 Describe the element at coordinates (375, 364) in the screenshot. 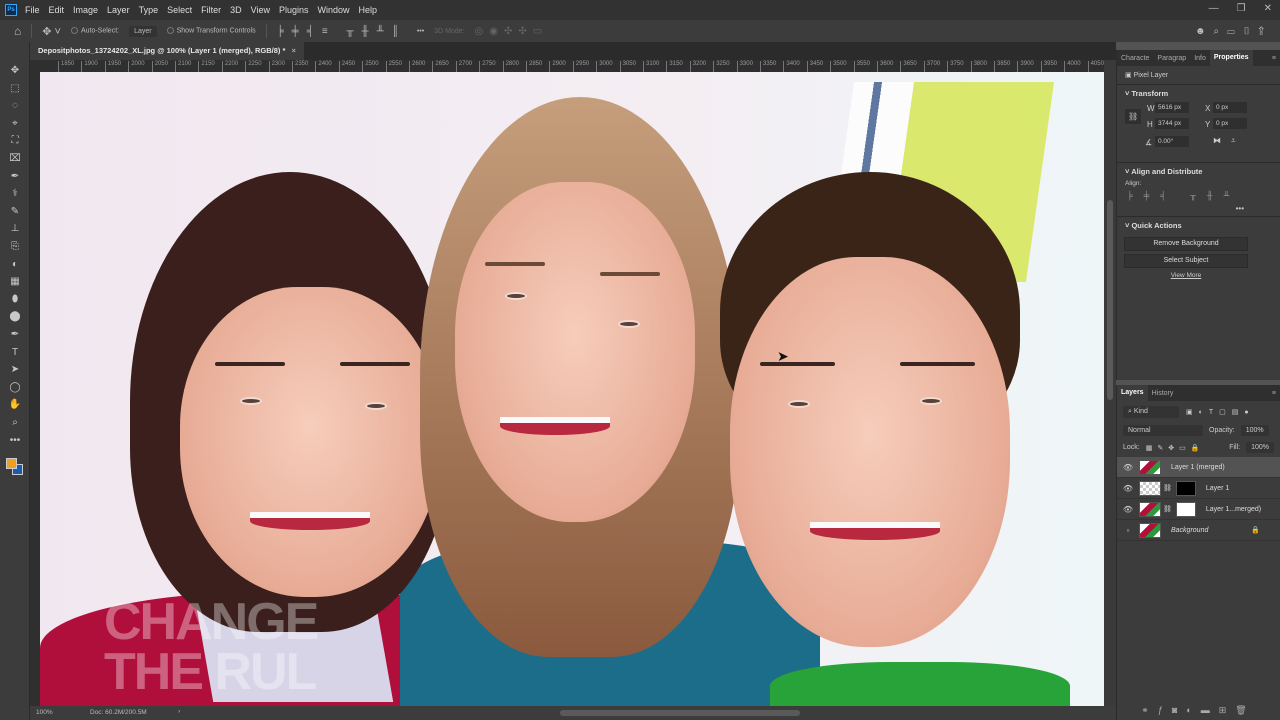

I see `brow` at that location.